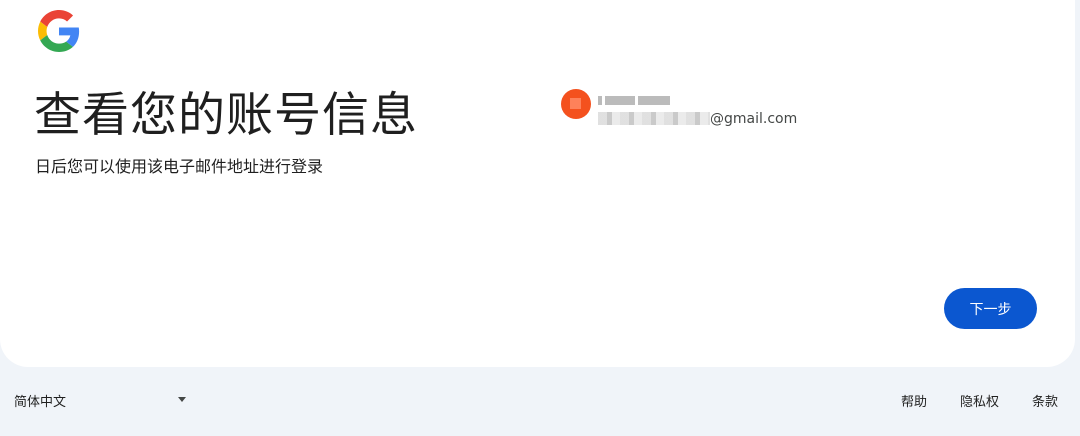  Describe the element at coordinates (40, 402) in the screenshot. I see `language-label: 简体中文` at that location.